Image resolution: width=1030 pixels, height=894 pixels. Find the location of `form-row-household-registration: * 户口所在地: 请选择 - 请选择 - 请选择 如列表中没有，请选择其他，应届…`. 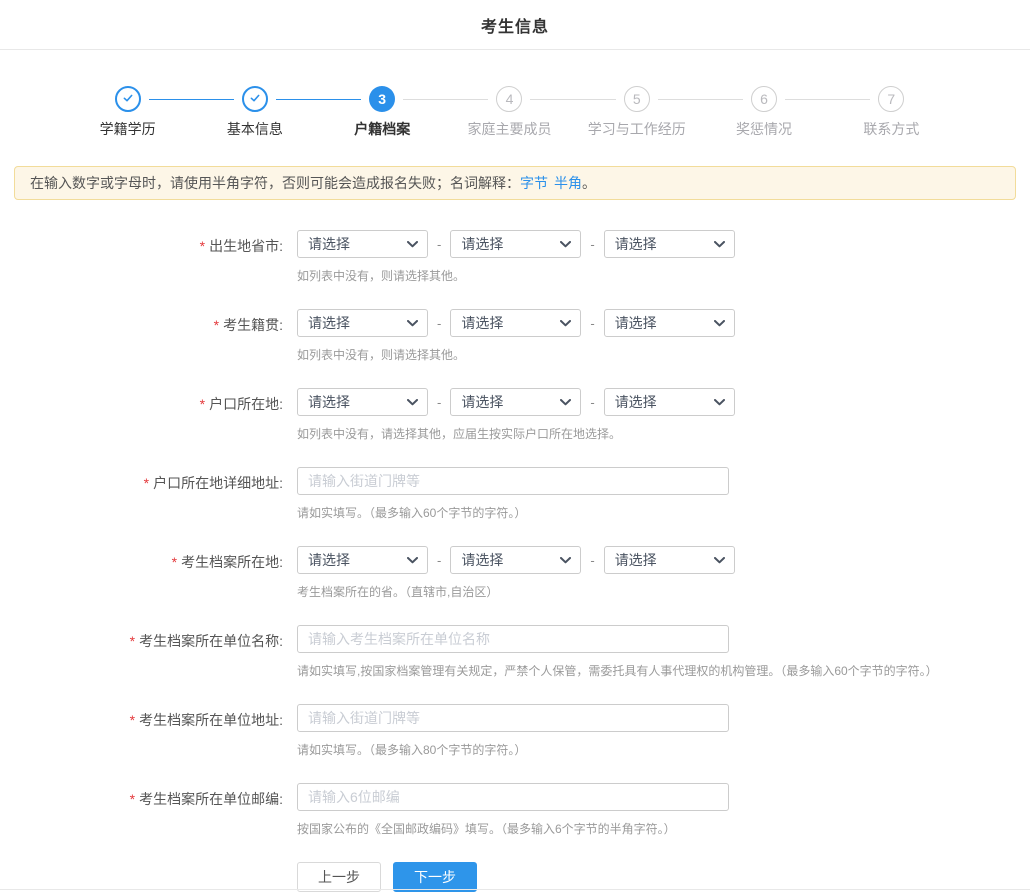

form-row-household-registration: * 户口所在地: 请选择 - 请选择 - 请选择 如列表中没有，请选择其他，应届… is located at coordinates (515, 414).